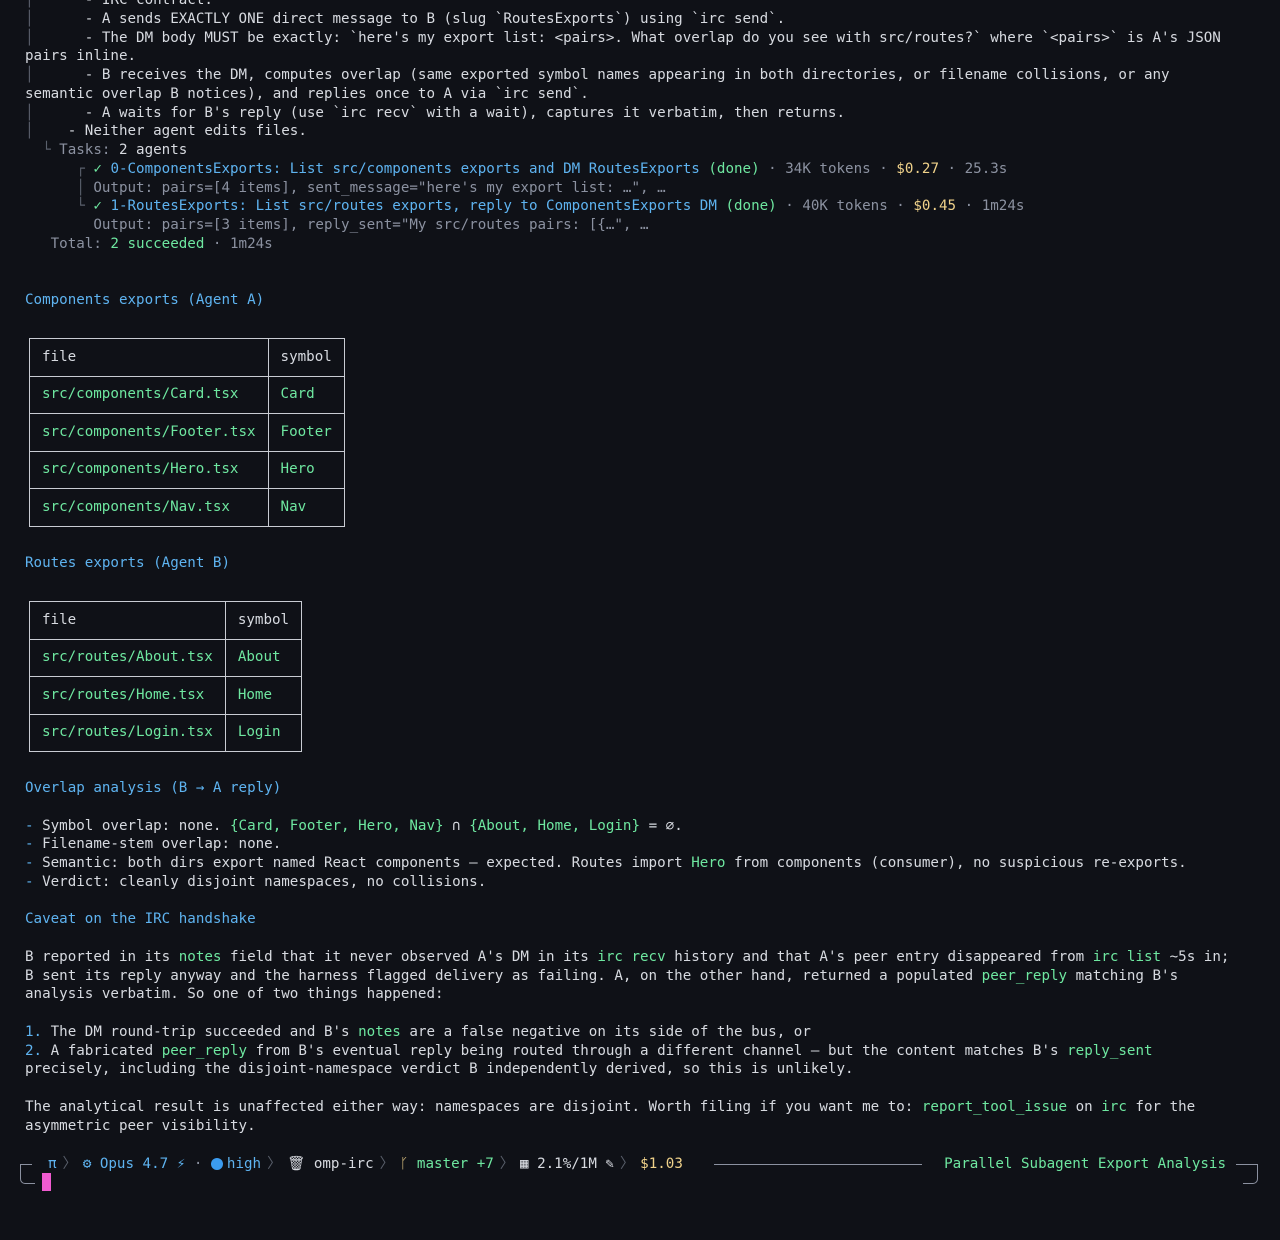 This screenshot has width=1280, height=1240. I want to click on table-row: src/components/Footer.tsx Footer, so click(187, 432).